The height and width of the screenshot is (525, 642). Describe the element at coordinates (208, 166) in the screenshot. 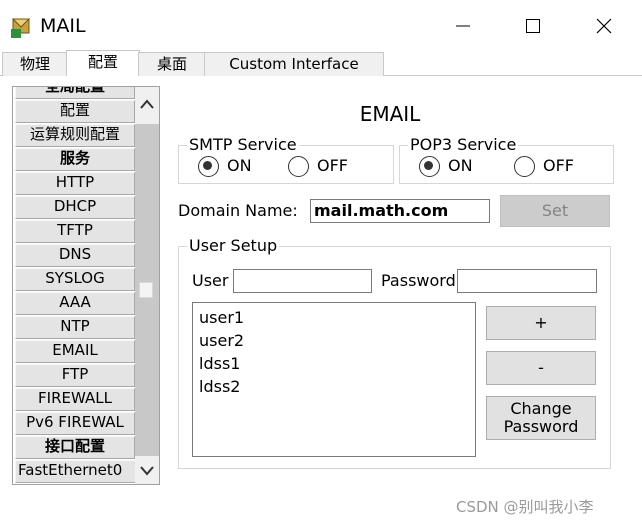

I see `smtp-on-radio` at that location.